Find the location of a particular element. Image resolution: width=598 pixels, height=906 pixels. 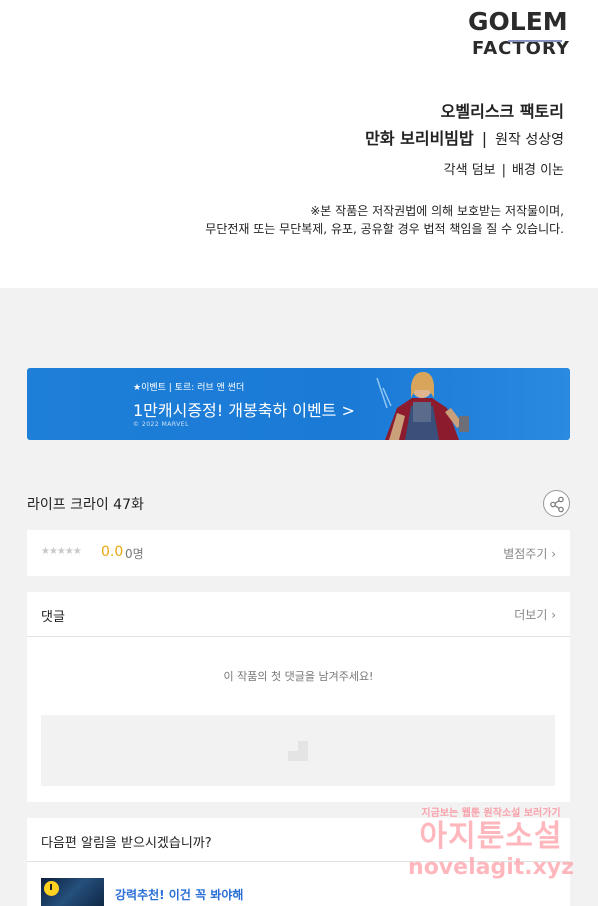

background-credit: 배경 이논 is located at coordinates (538, 170).